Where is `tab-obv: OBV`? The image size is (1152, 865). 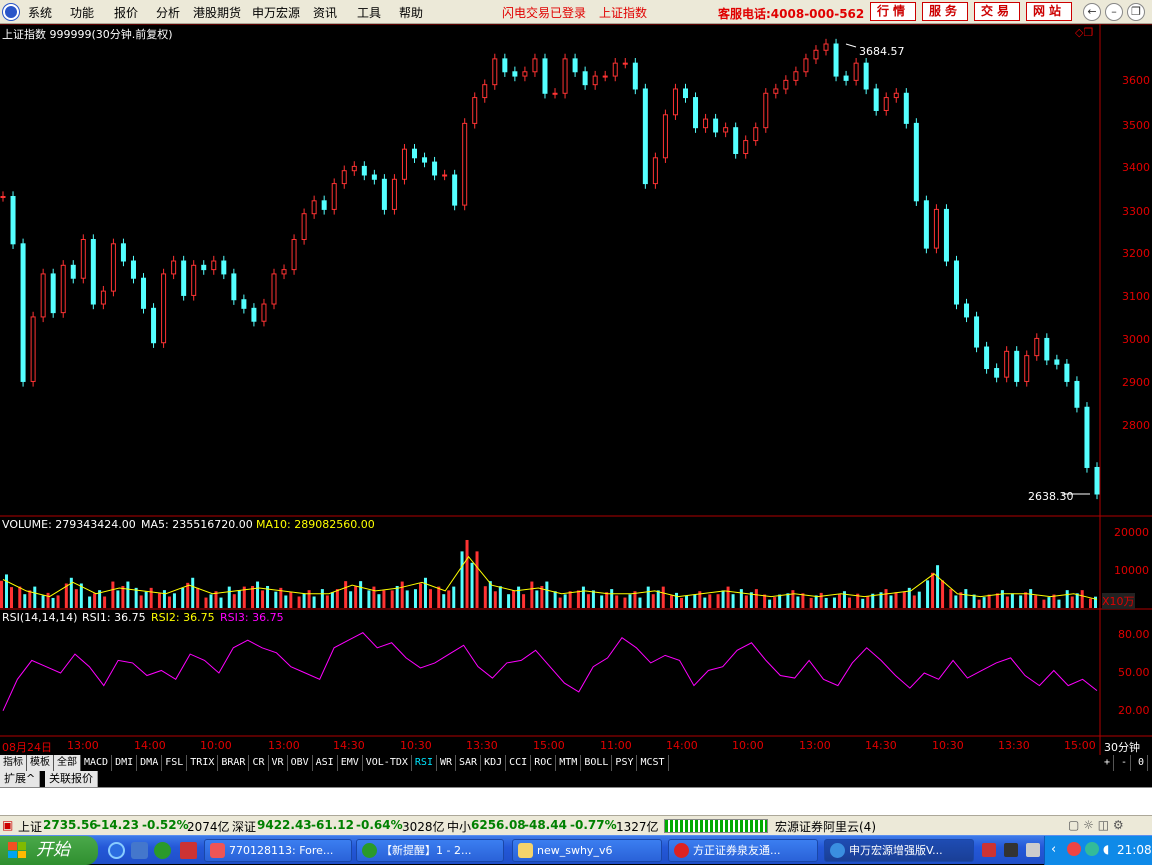
tab-obv: OBV is located at coordinates (300, 763).